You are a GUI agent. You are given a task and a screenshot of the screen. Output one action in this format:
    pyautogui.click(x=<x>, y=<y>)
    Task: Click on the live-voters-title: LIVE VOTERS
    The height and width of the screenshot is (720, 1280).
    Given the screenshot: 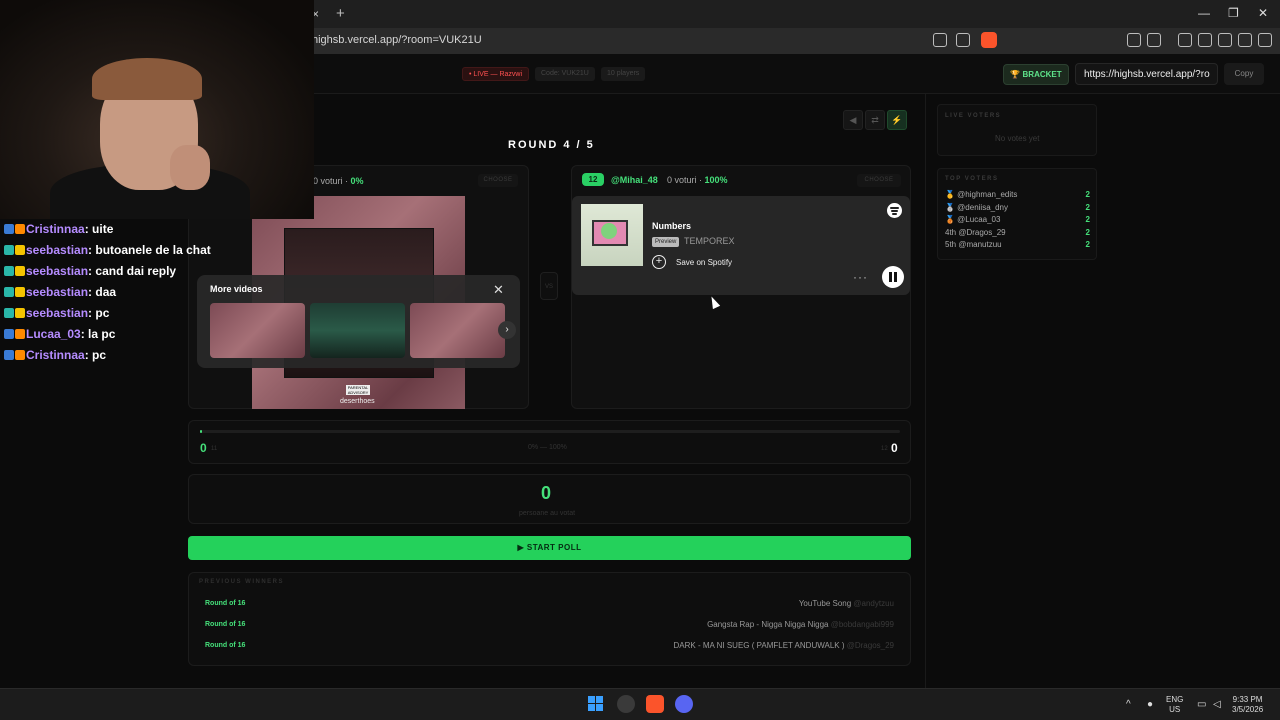 What is the action you would take?
    pyautogui.click(x=973, y=116)
    